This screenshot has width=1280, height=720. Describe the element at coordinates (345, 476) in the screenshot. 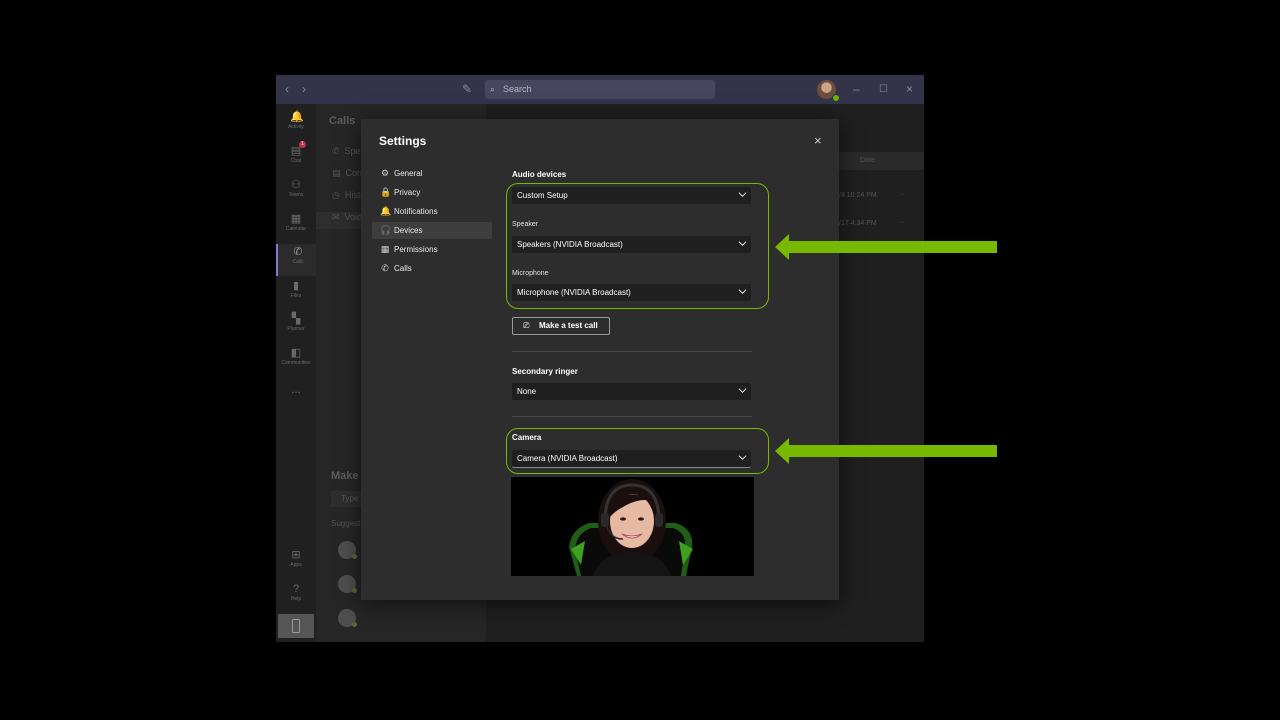

I see `make-call-heading: Make` at that location.